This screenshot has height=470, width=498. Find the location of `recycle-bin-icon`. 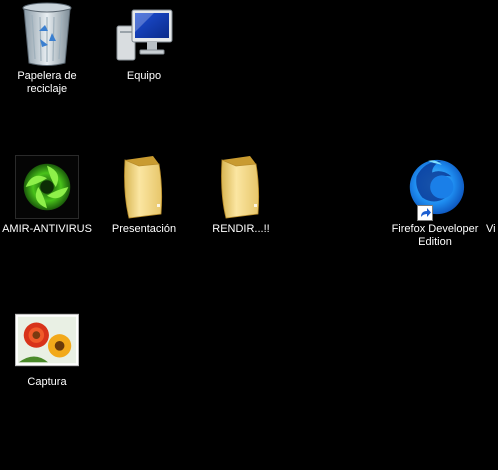

recycle-bin-icon is located at coordinates (47, 34).